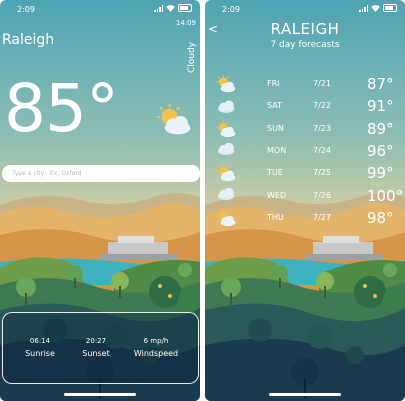 The height and width of the screenshot is (401, 405). Describe the element at coordinates (305, 197) in the screenshot. I see `forecast-row: WED 7/26 100°` at that location.